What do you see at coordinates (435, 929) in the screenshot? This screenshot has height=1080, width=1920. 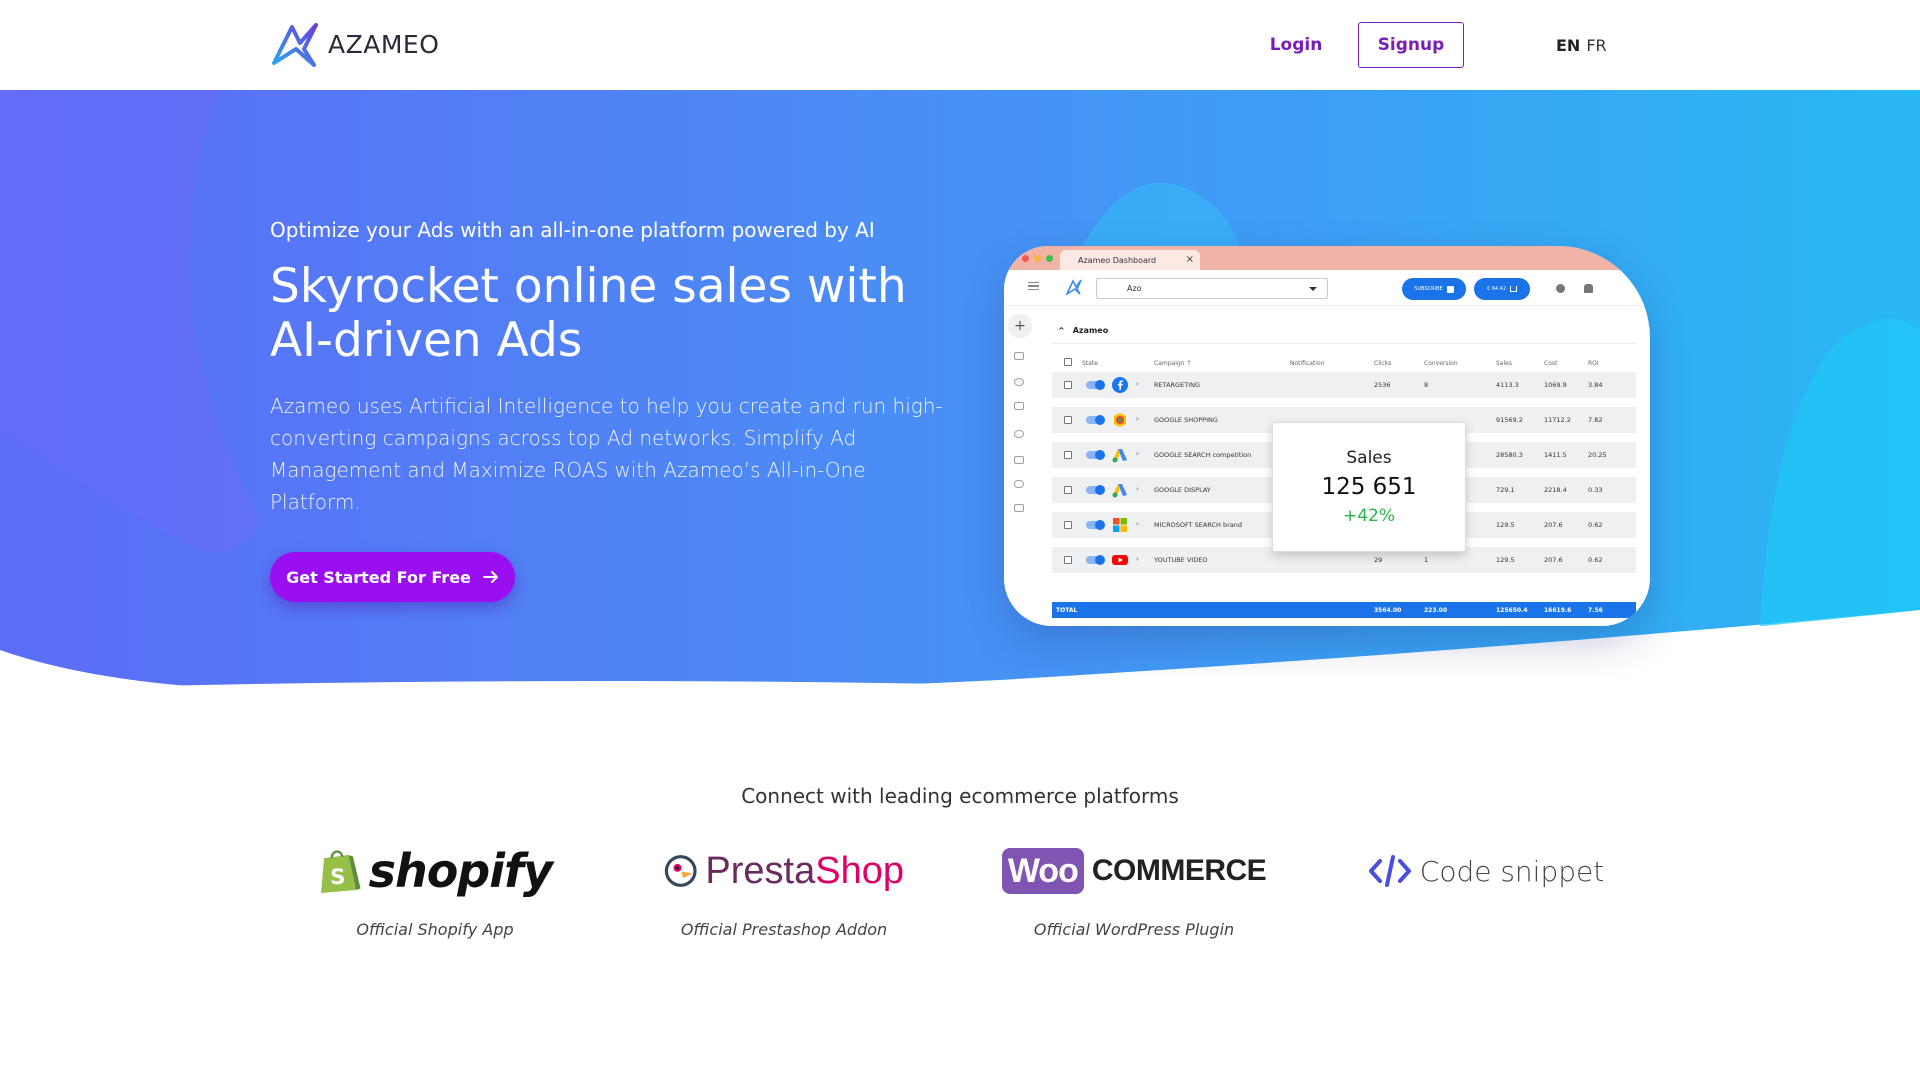 I see `shopify-caption: Official Shopify App` at bounding box center [435, 929].